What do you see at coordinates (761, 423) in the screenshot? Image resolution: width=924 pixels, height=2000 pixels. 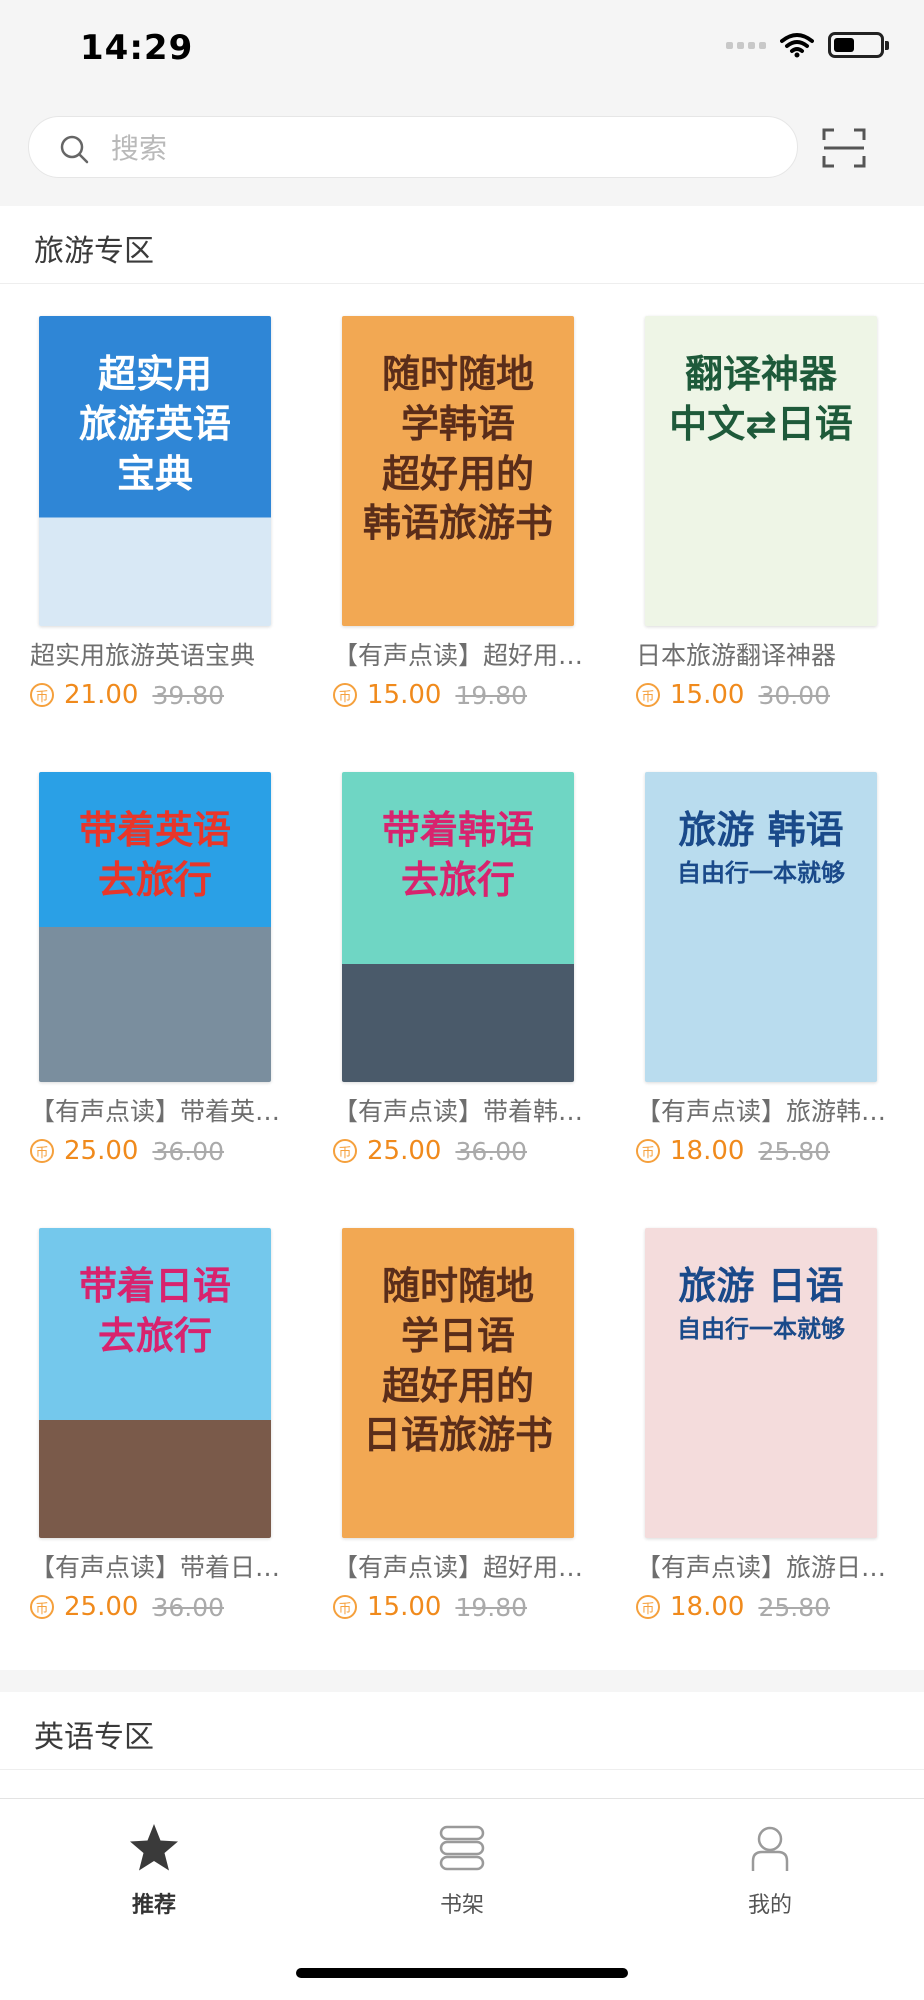 I see `cover-text: 中文⇄日语` at bounding box center [761, 423].